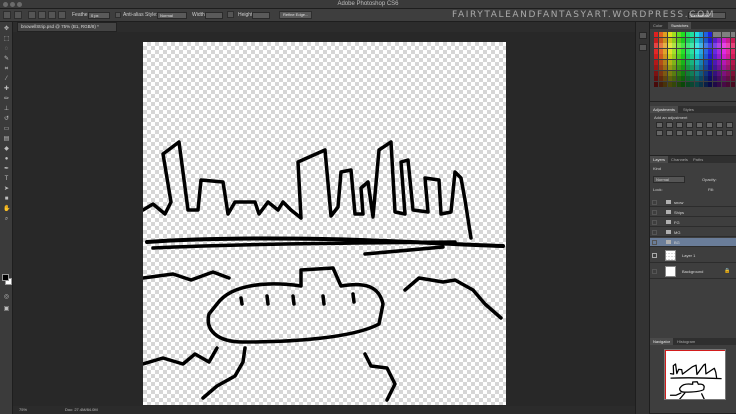  Describe the element at coordinates (6, 89) in the screenshot. I see `healing-brush-icon: ✚` at that location.